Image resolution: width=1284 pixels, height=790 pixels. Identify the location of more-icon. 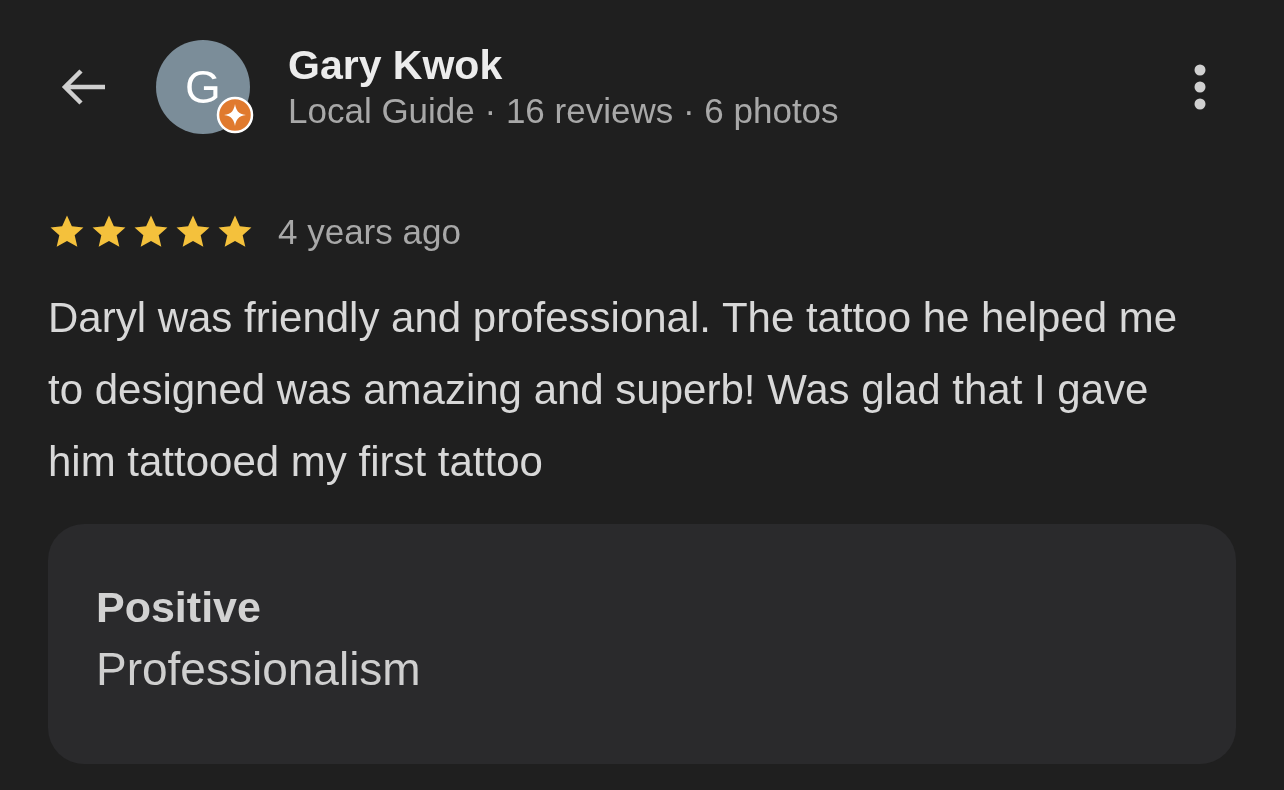
(1200, 87).